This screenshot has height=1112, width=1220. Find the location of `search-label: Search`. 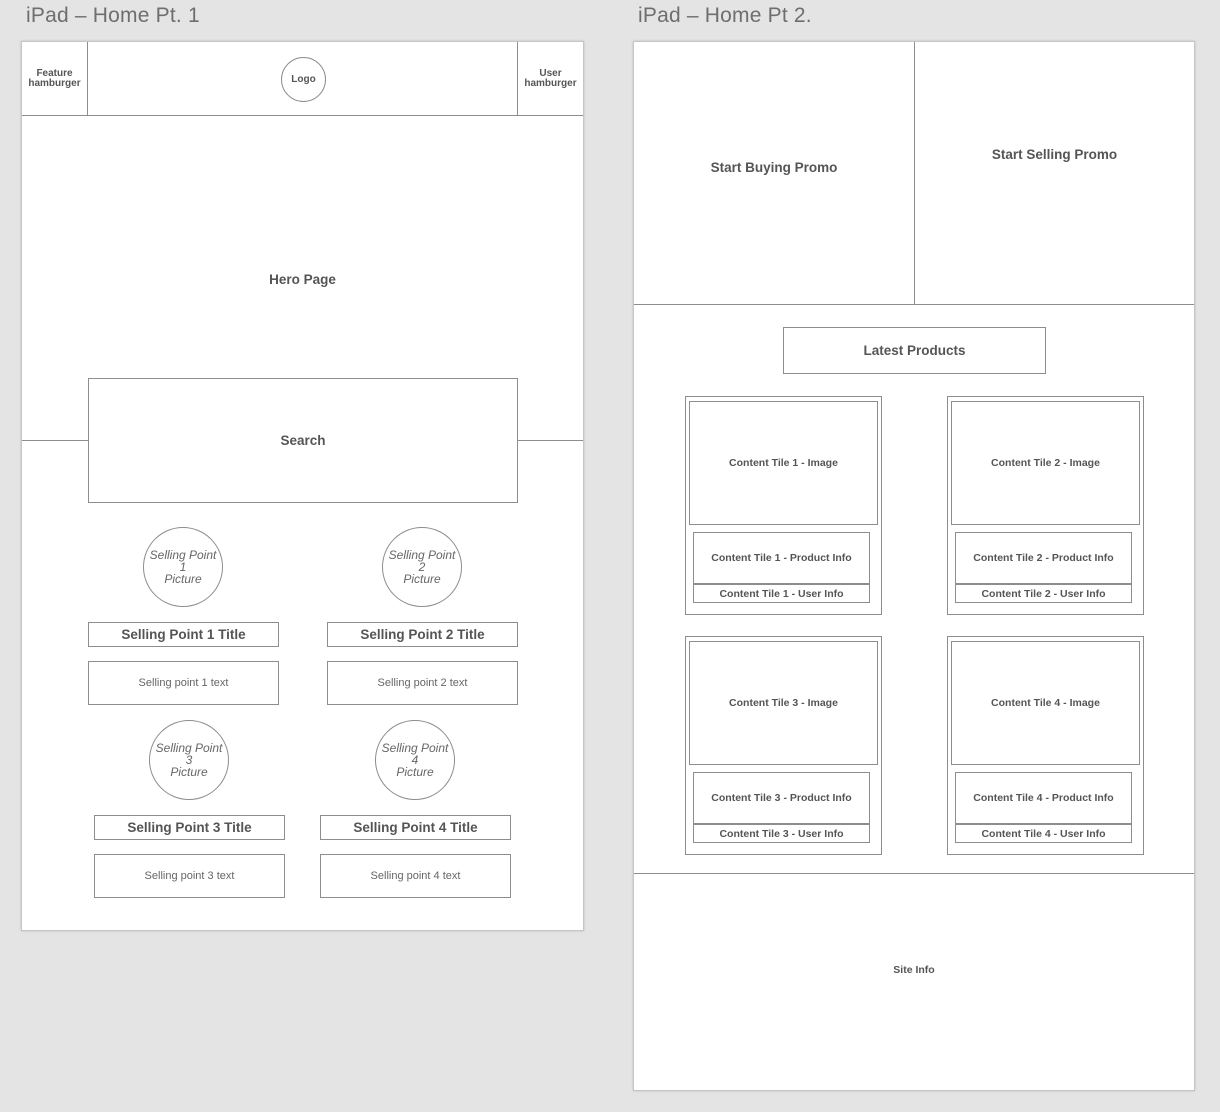

search-label: Search is located at coordinates (303, 440).